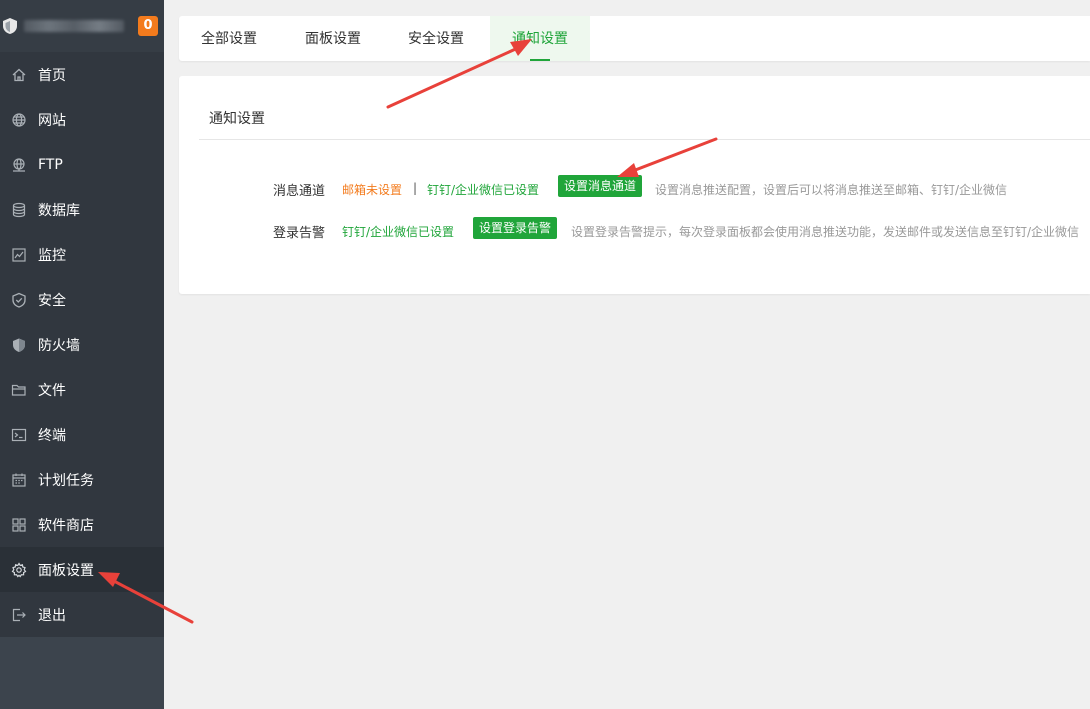  What do you see at coordinates (148, 26) in the screenshot?
I see `message-count-badge: 0` at bounding box center [148, 26].